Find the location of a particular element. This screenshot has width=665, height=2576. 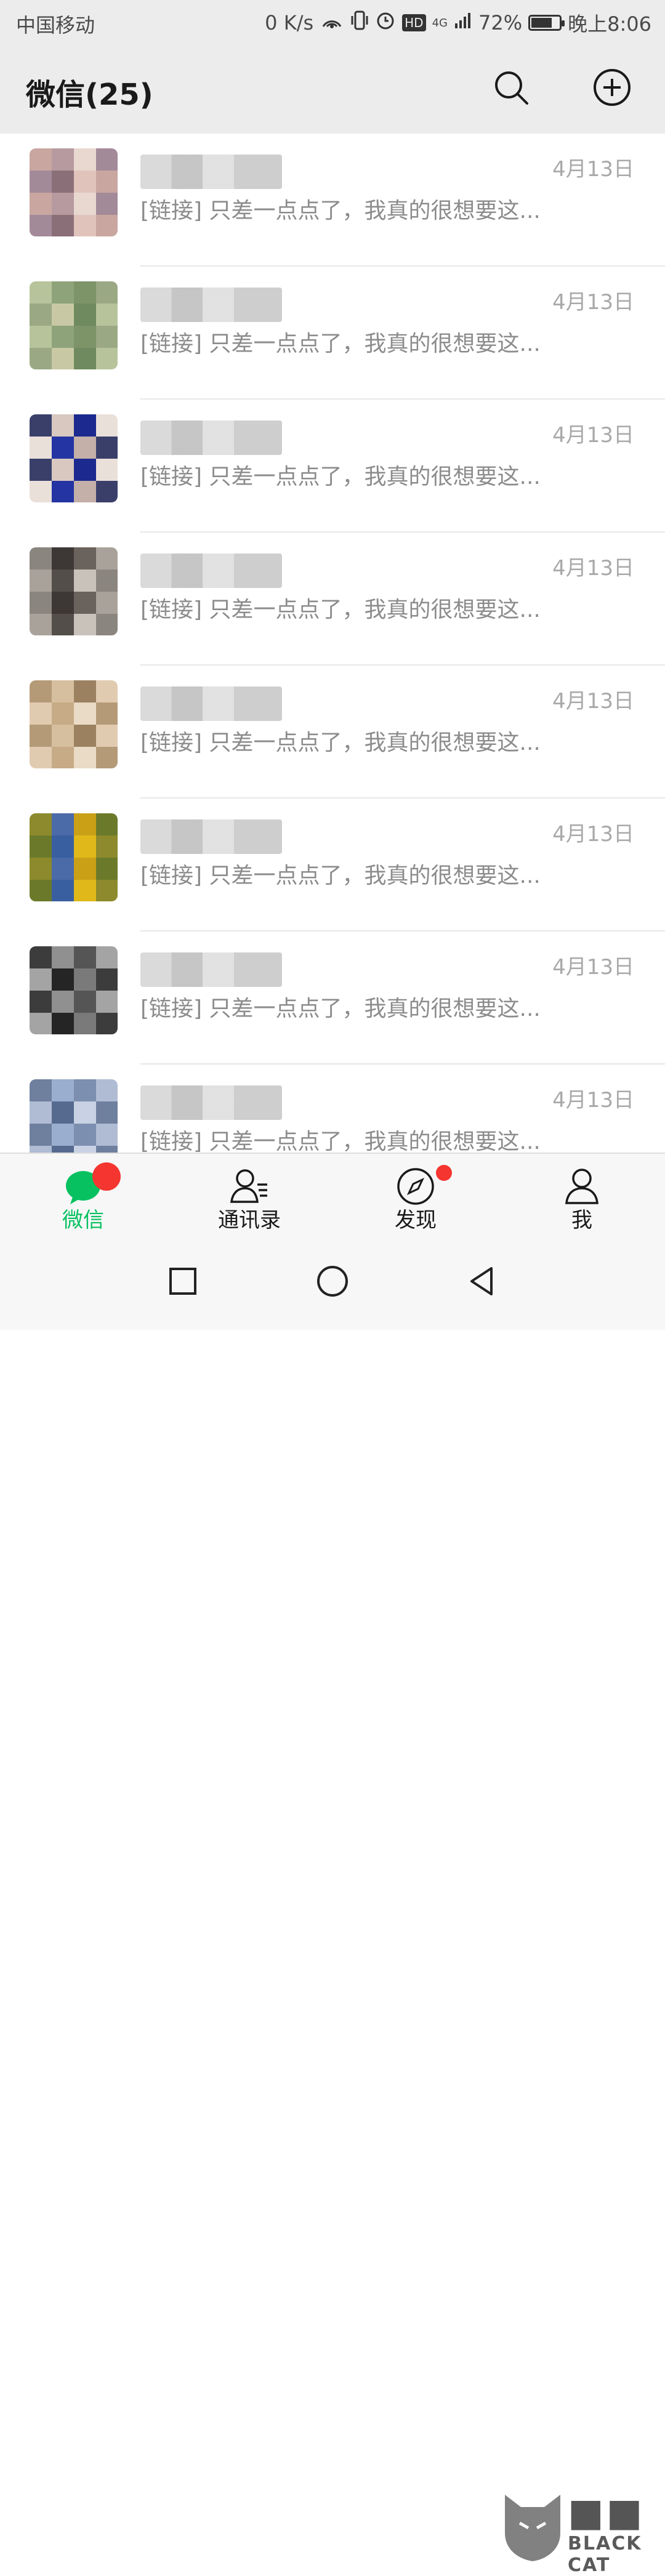

add-button is located at coordinates (612, 87).